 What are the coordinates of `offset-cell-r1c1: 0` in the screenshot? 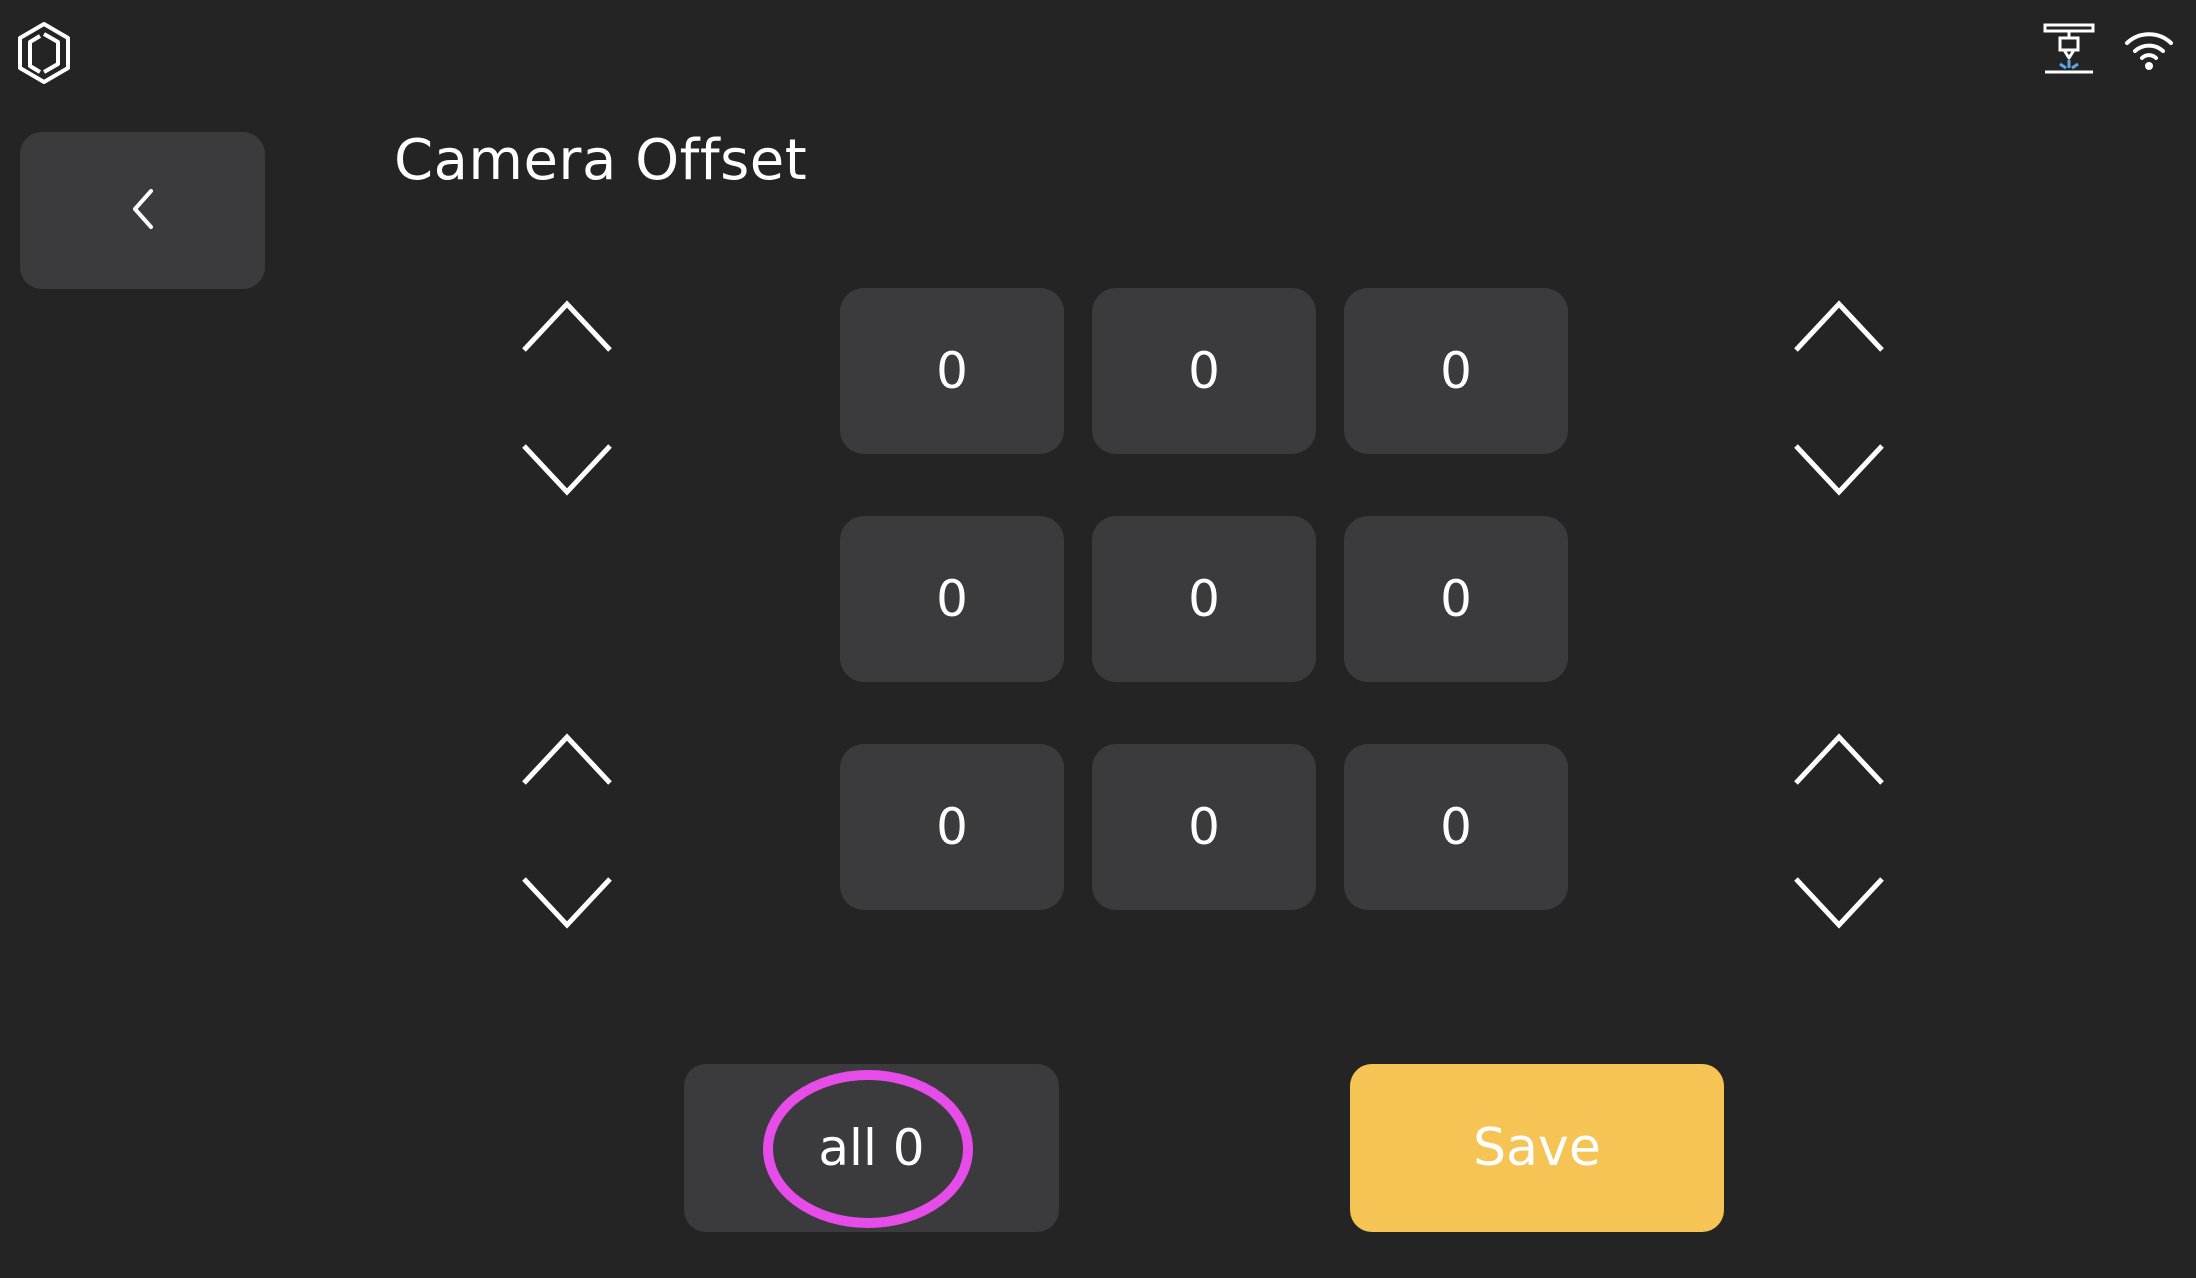 It's located at (952, 371).